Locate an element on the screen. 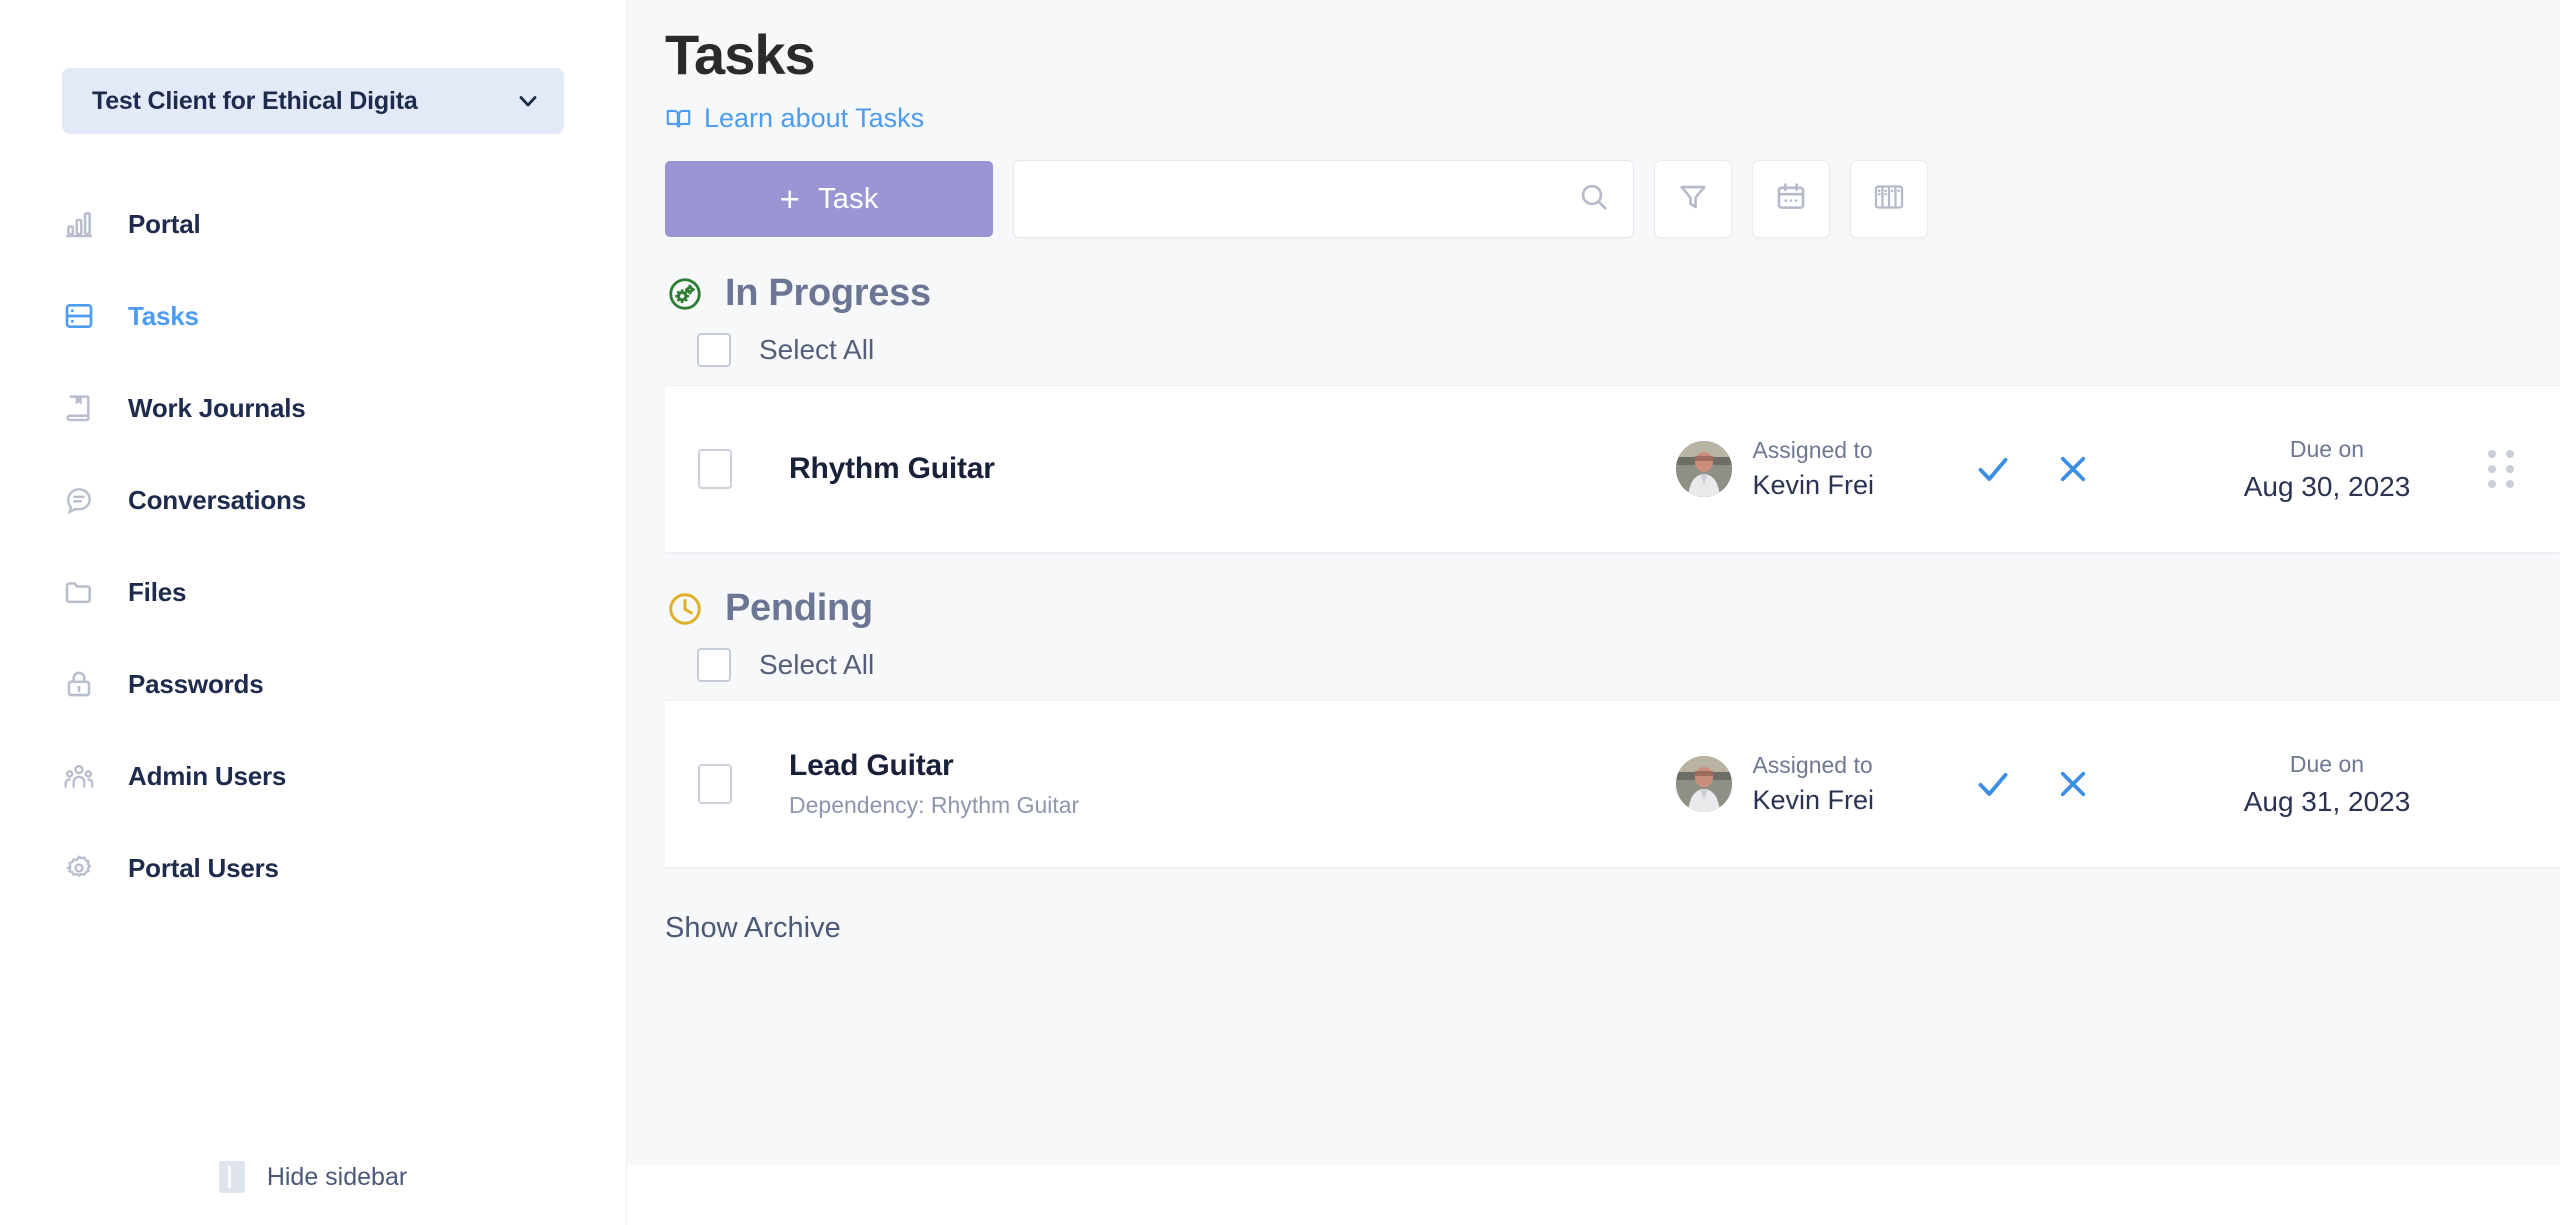  sidebar-item-portal: Portal is located at coordinates (313, 224).